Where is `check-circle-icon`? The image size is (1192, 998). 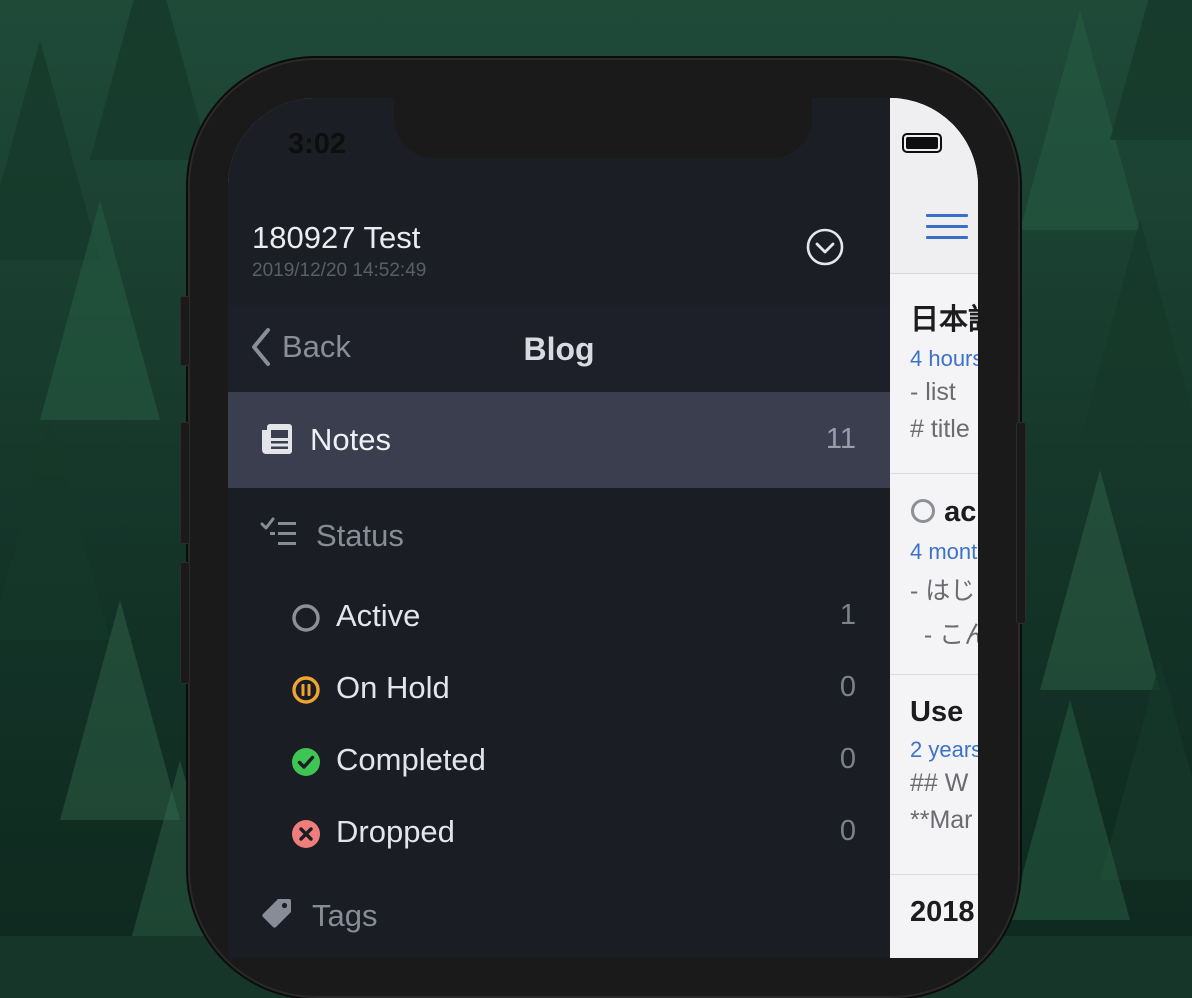 check-circle-icon is located at coordinates (306, 762).